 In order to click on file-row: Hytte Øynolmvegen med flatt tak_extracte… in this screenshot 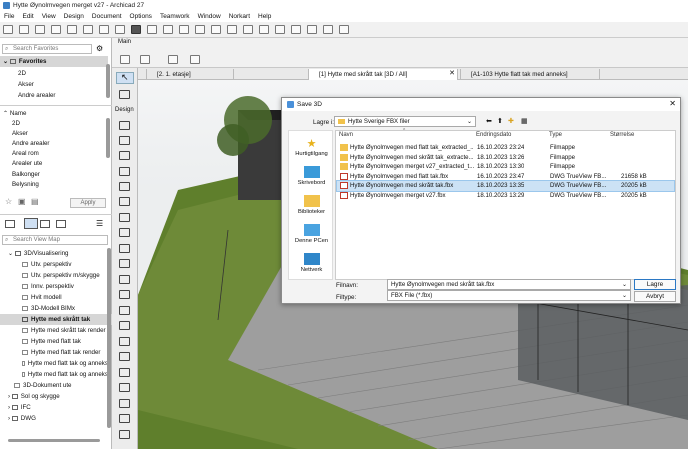, I will do `click(505, 148)`.